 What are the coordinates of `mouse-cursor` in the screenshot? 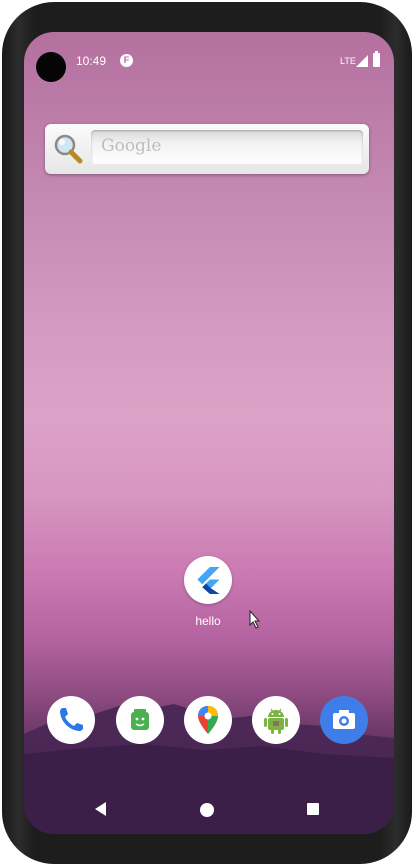 It's located at (255, 619).